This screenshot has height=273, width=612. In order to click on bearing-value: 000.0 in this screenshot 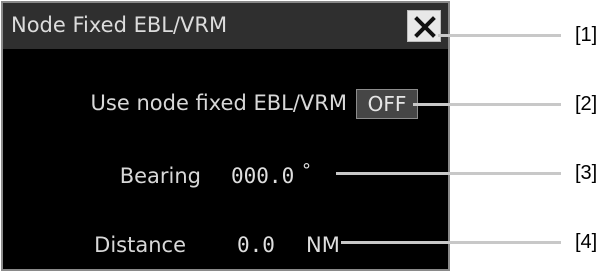, I will do `click(263, 176)`.